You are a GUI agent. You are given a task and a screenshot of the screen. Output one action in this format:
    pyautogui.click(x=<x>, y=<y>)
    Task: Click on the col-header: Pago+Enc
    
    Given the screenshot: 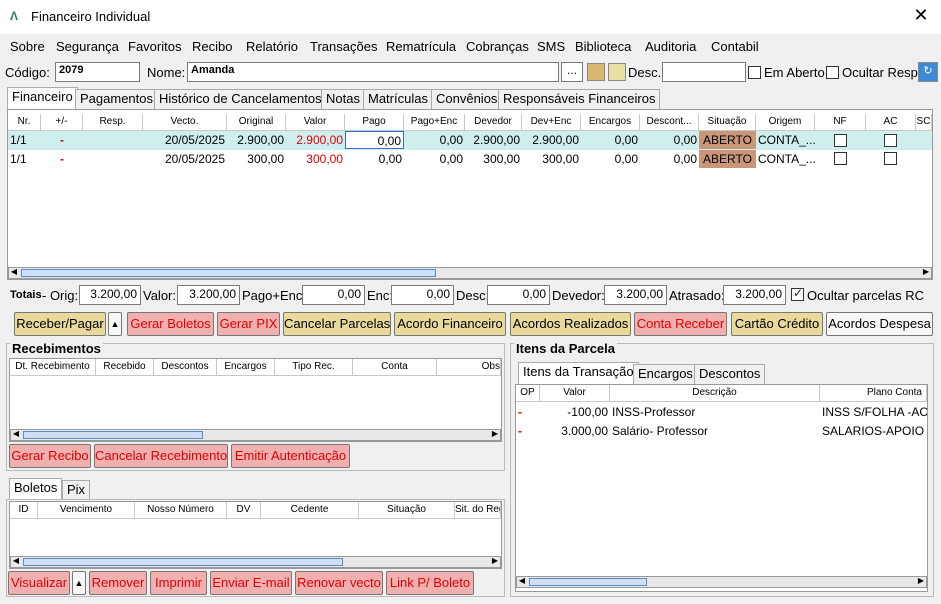 What is the action you would take?
    pyautogui.click(x=434, y=122)
    